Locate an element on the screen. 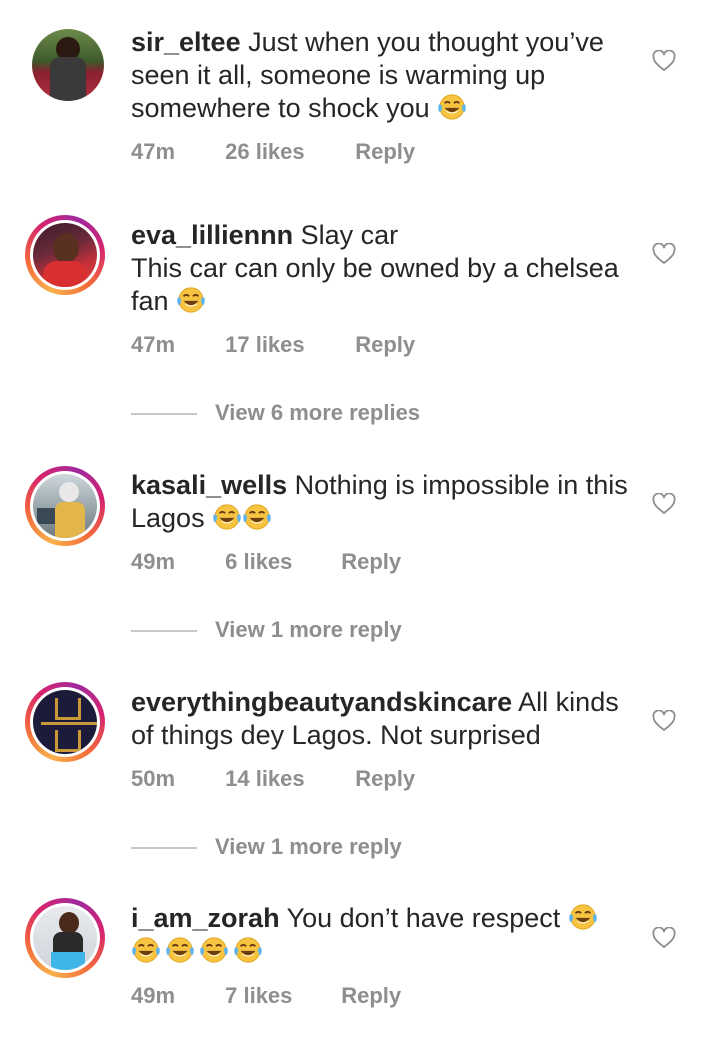 This screenshot has height=1047, width=720. comment-time: 50m is located at coordinates (153, 778).